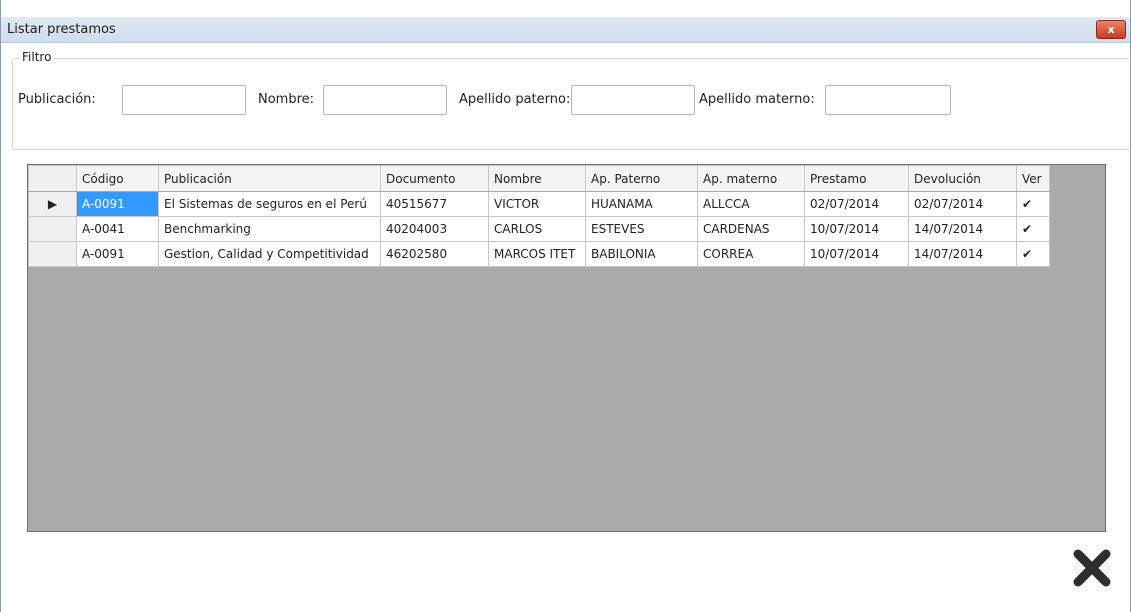 This screenshot has height=612, width=1131. I want to click on cell-nombre: CARLOS, so click(537, 229).